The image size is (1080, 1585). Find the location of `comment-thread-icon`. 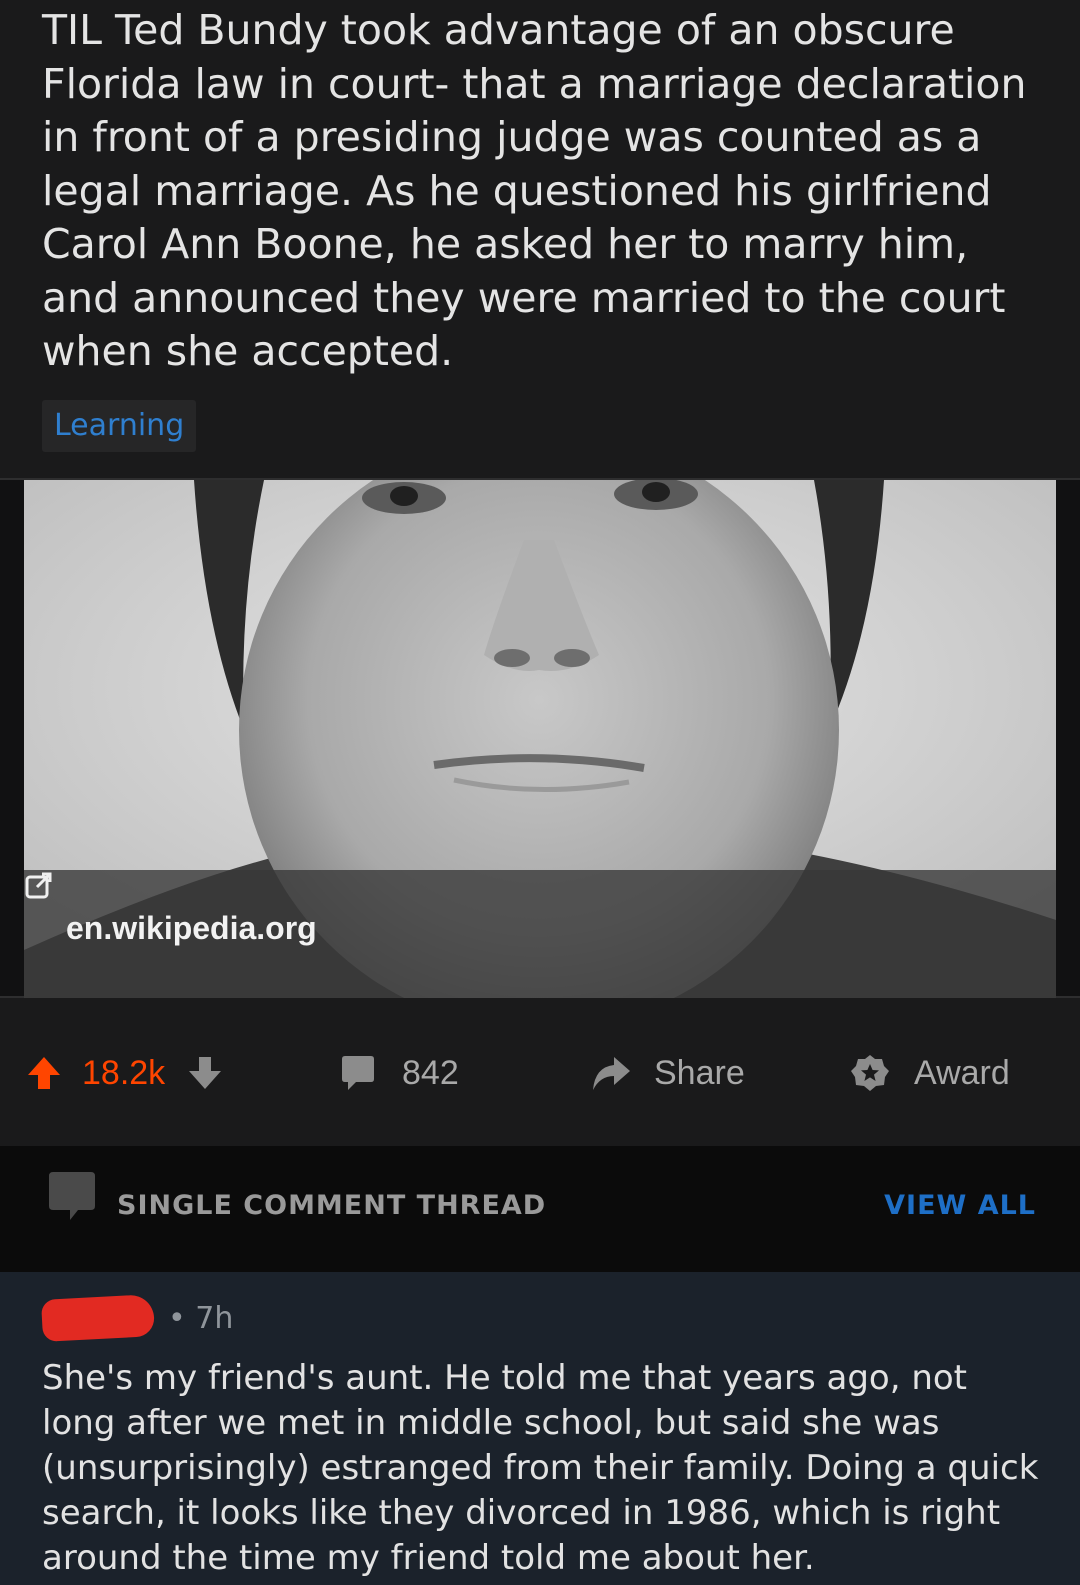

comment-thread-icon is located at coordinates (72, 1196).